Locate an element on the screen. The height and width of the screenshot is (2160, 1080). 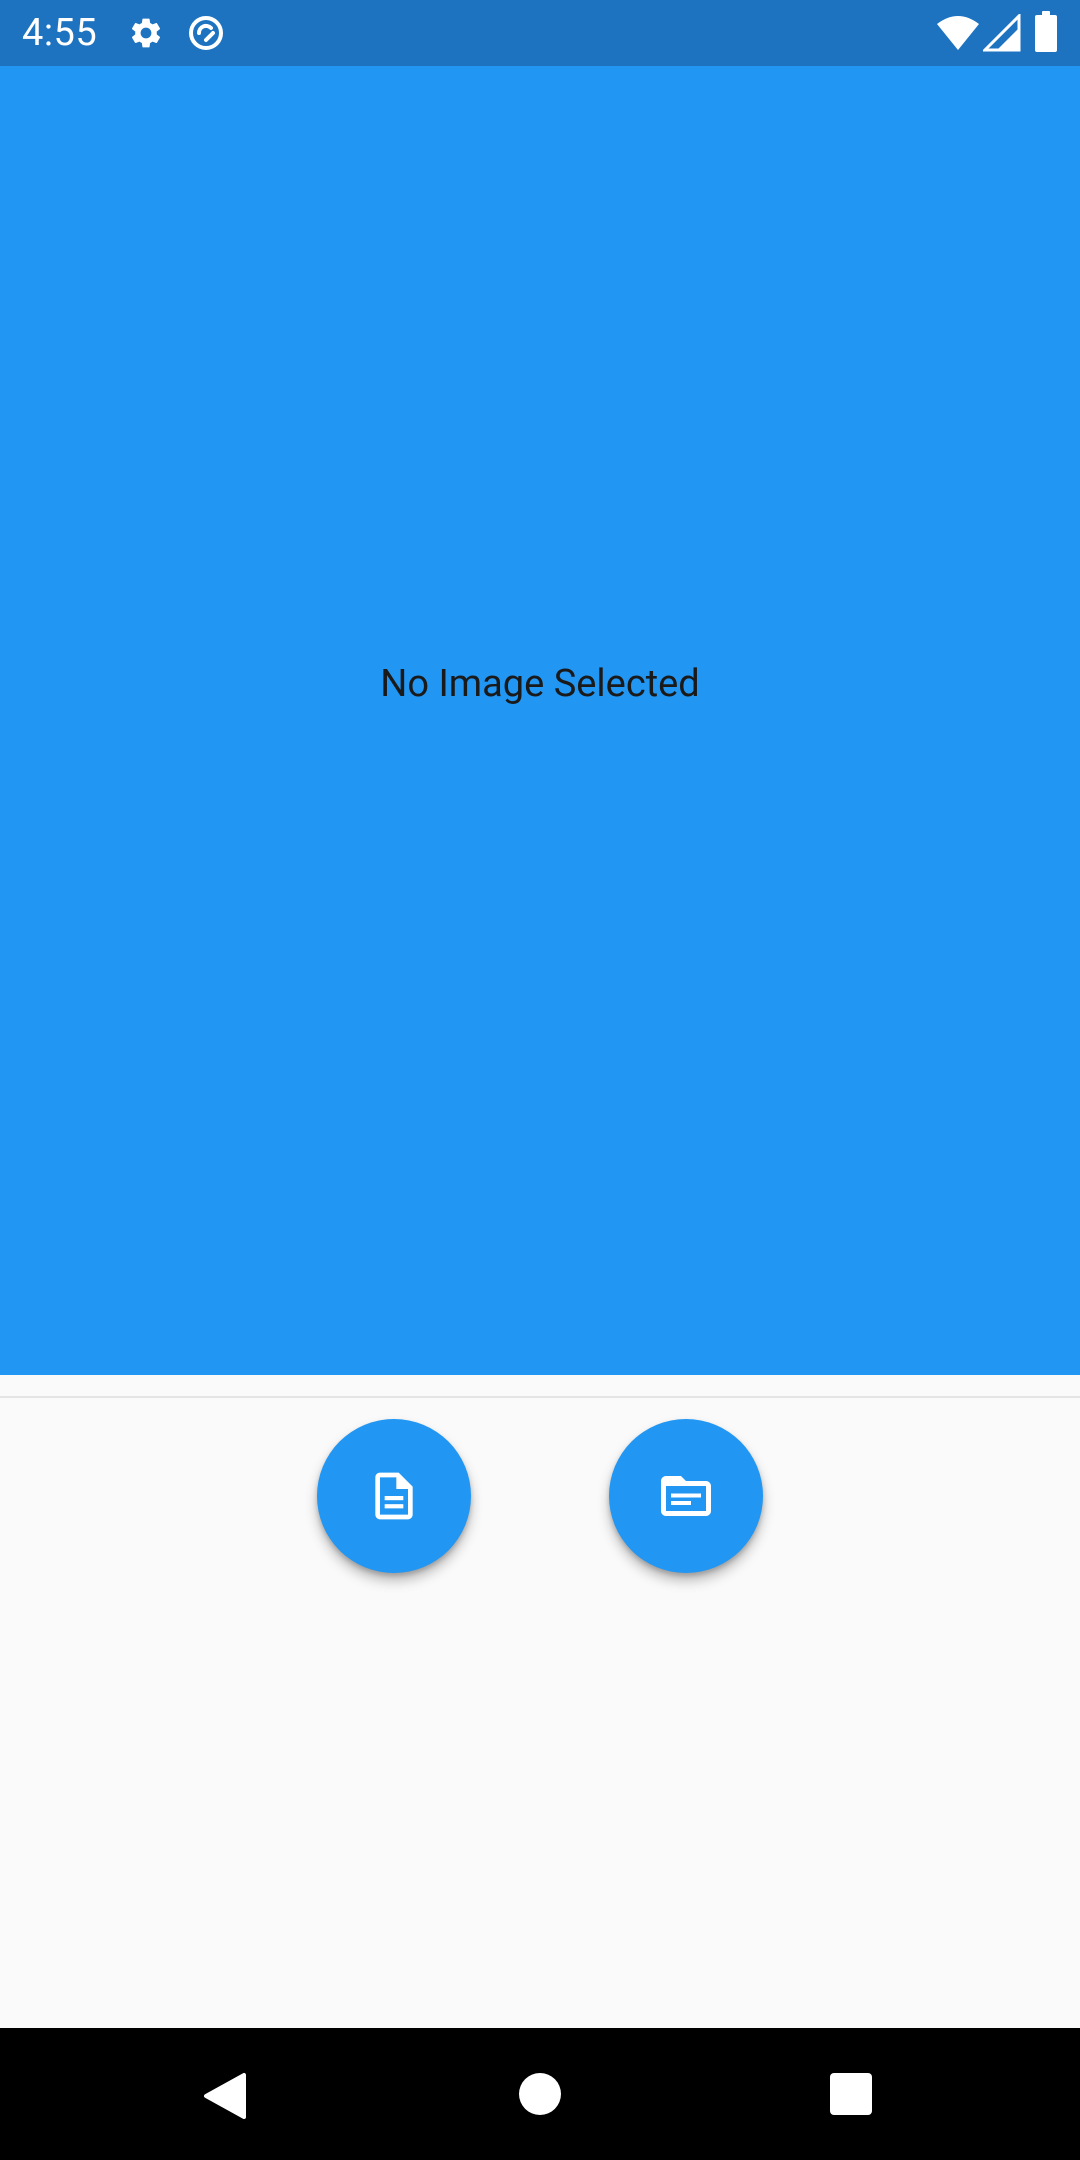
sync-icon is located at coordinates (206, 33).